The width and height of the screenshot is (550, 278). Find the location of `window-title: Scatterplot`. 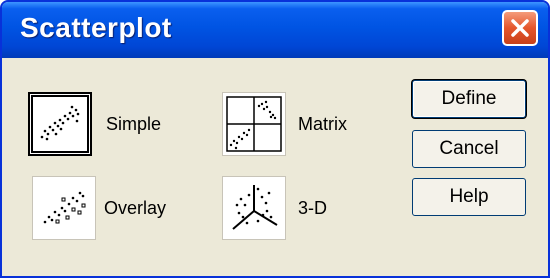

window-title: Scatterplot is located at coordinates (96, 27).